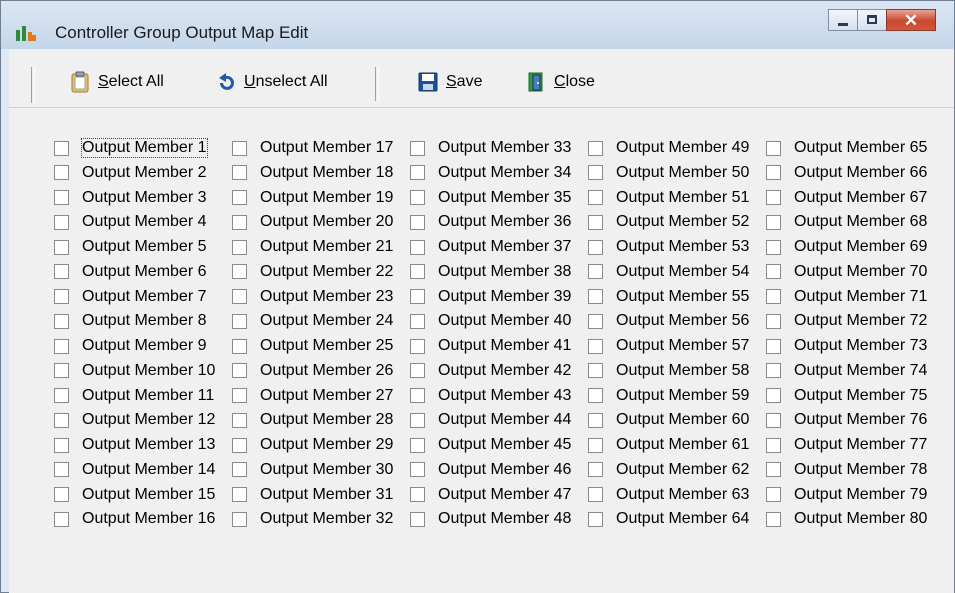 Image resolution: width=955 pixels, height=593 pixels. What do you see at coordinates (846, 420) in the screenshot?
I see `output-member-item: Output Member 76` at bounding box center [846, 420].